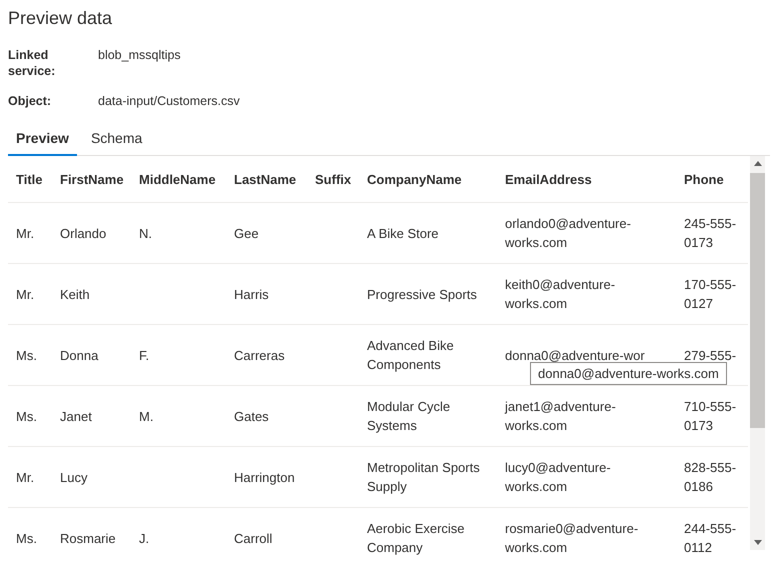  Describe the element at coordinates (711, 477) in the screenshot. I see `table-cell-text: 828-555-0186` at that location.